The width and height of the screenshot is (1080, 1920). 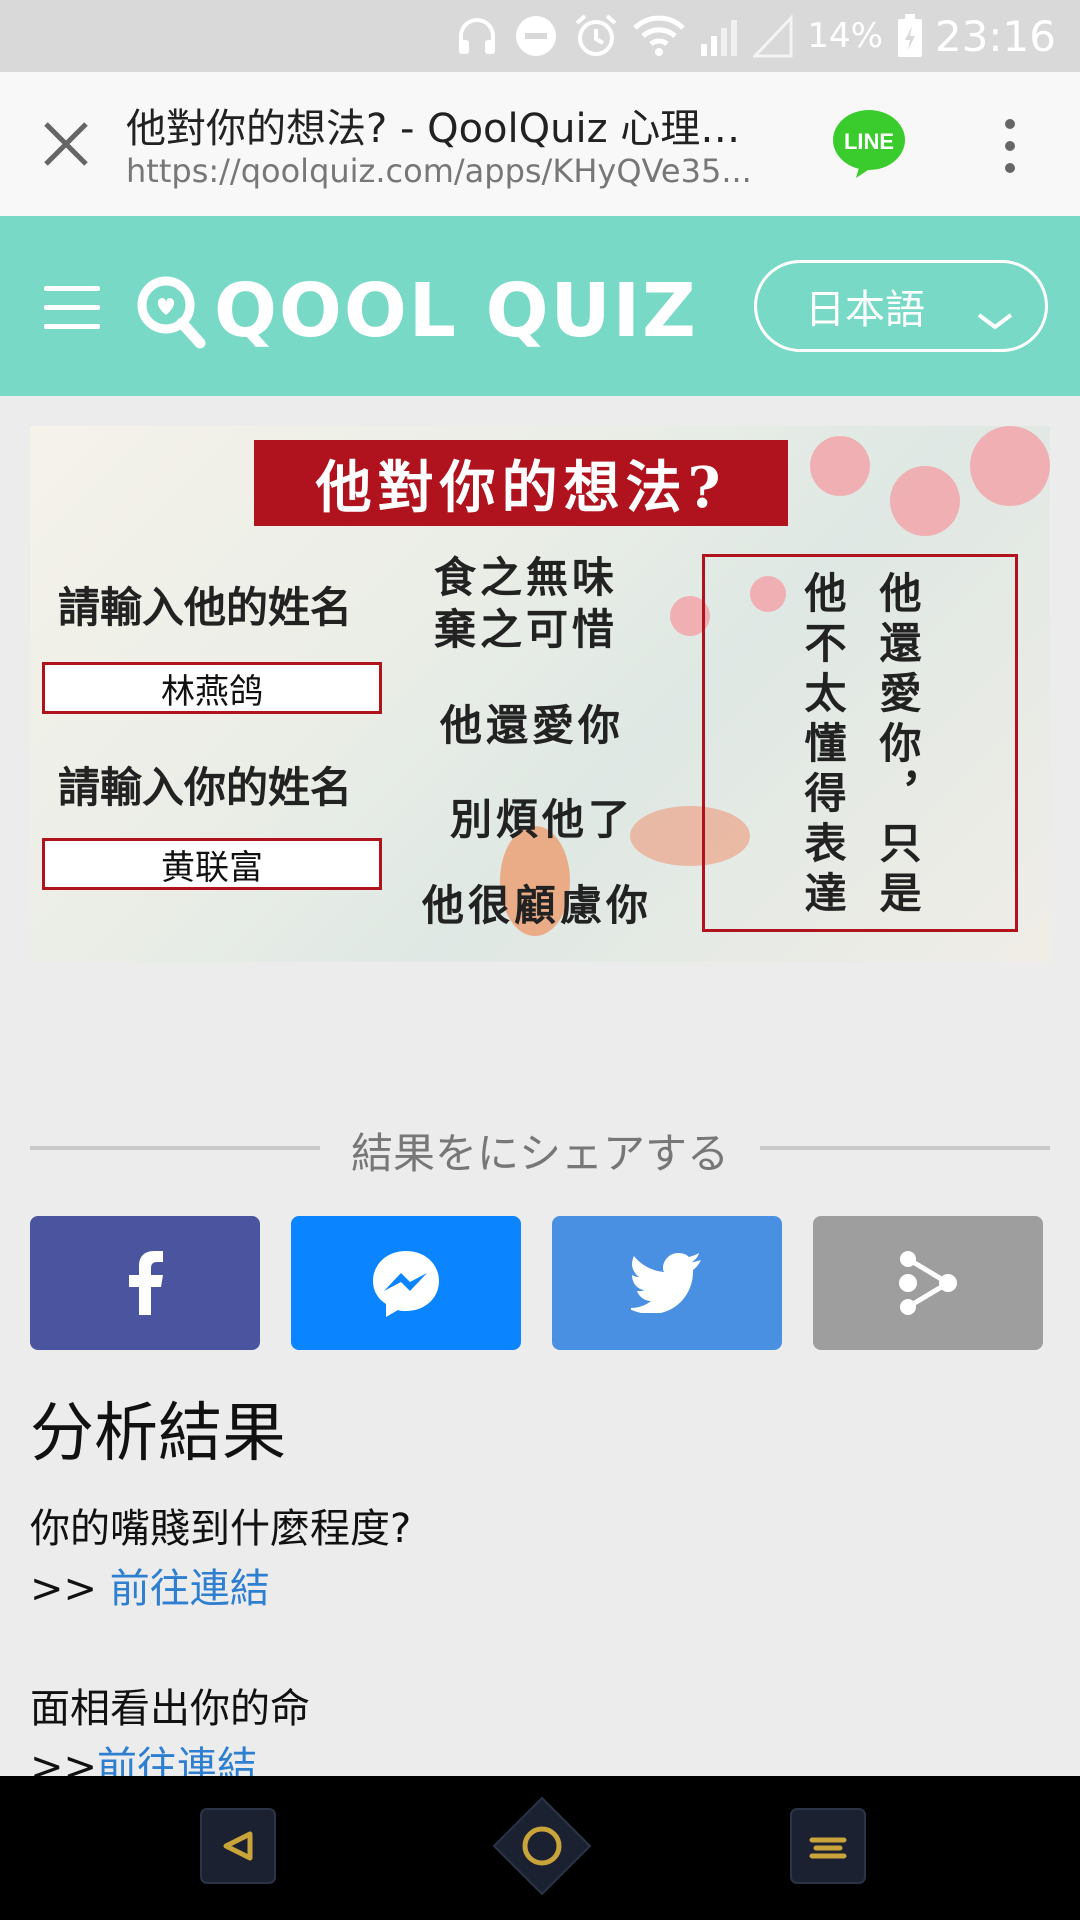 I want to click on generic-share-button, so click(x=928, y=1283).